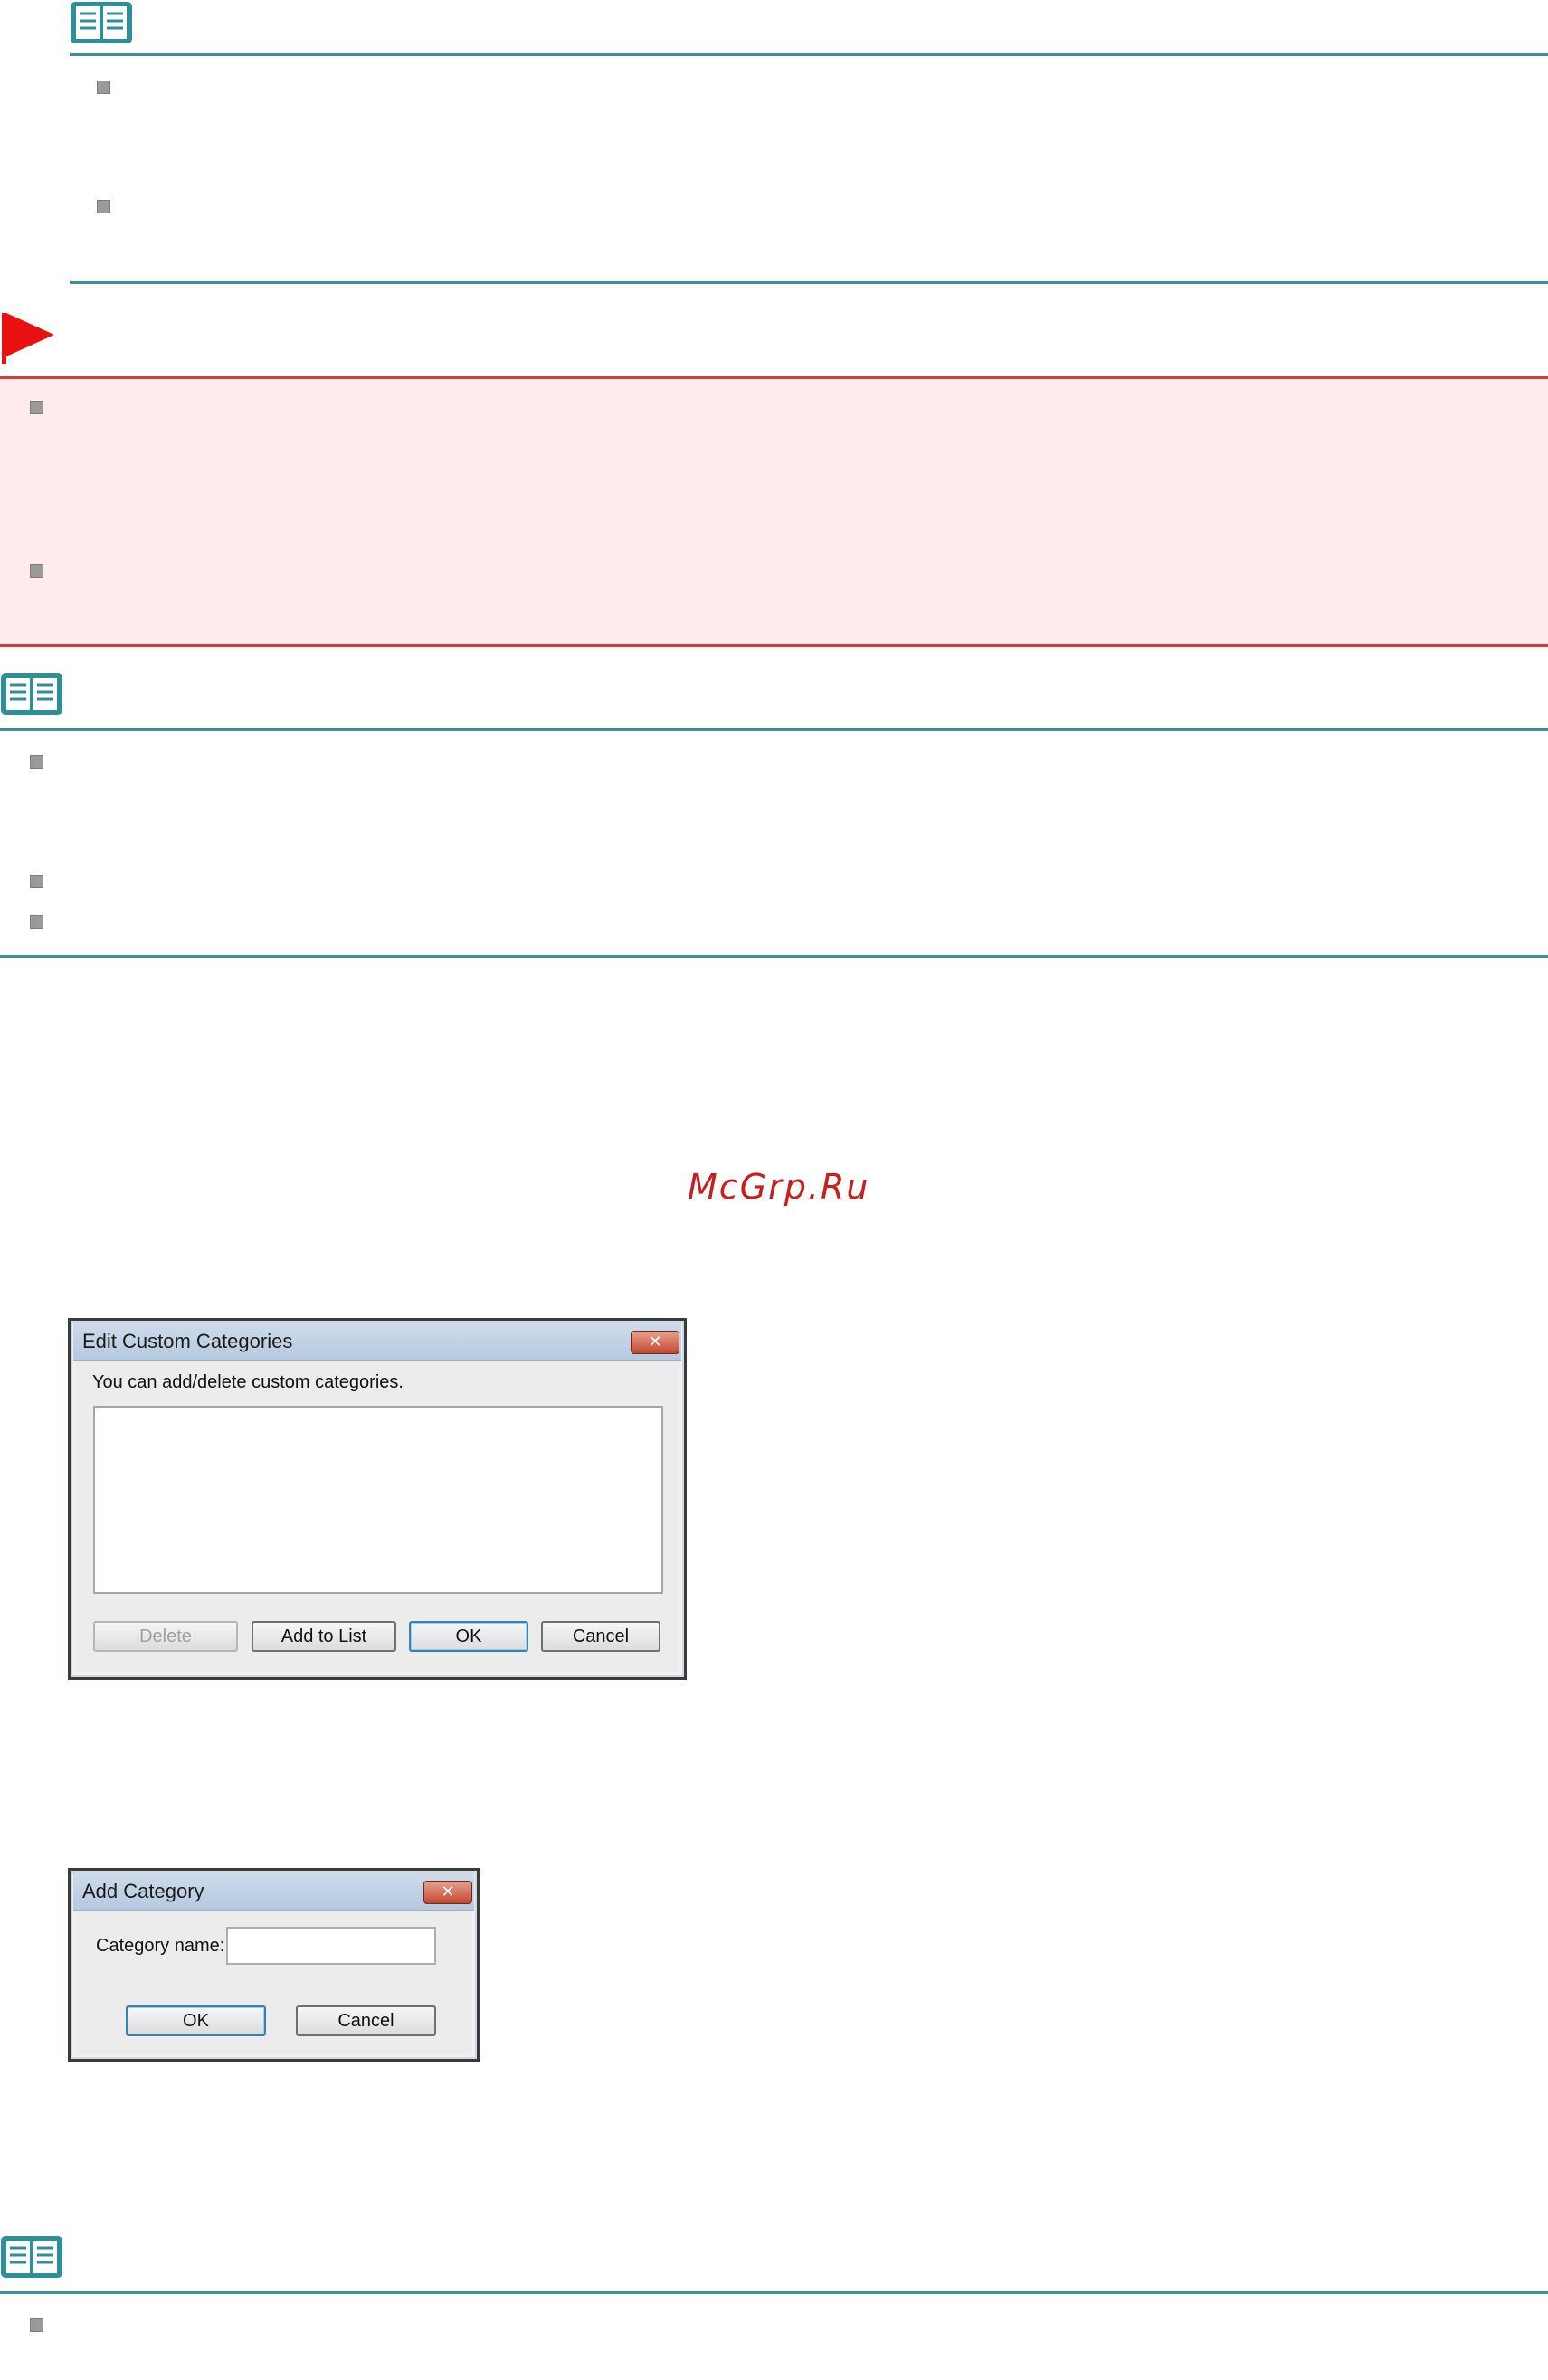 Image resolution: width=1548 pixels, height=2380 pixels. Describe the element at coordinates (774, 511) in the screenshot. I see `important-section` at that location.